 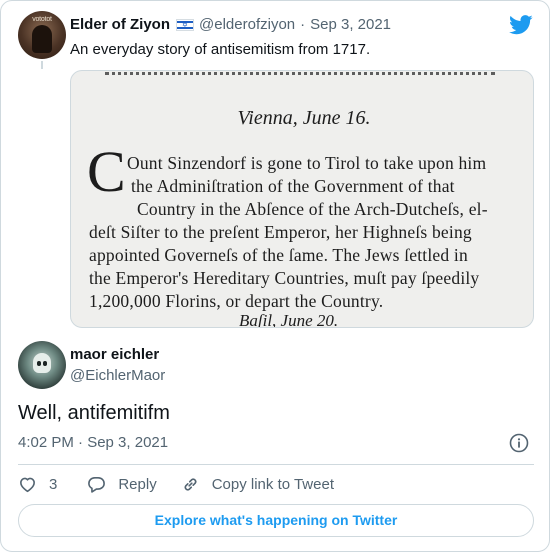 I want to click on reply-label: Reply, so click(x=137, y=484).